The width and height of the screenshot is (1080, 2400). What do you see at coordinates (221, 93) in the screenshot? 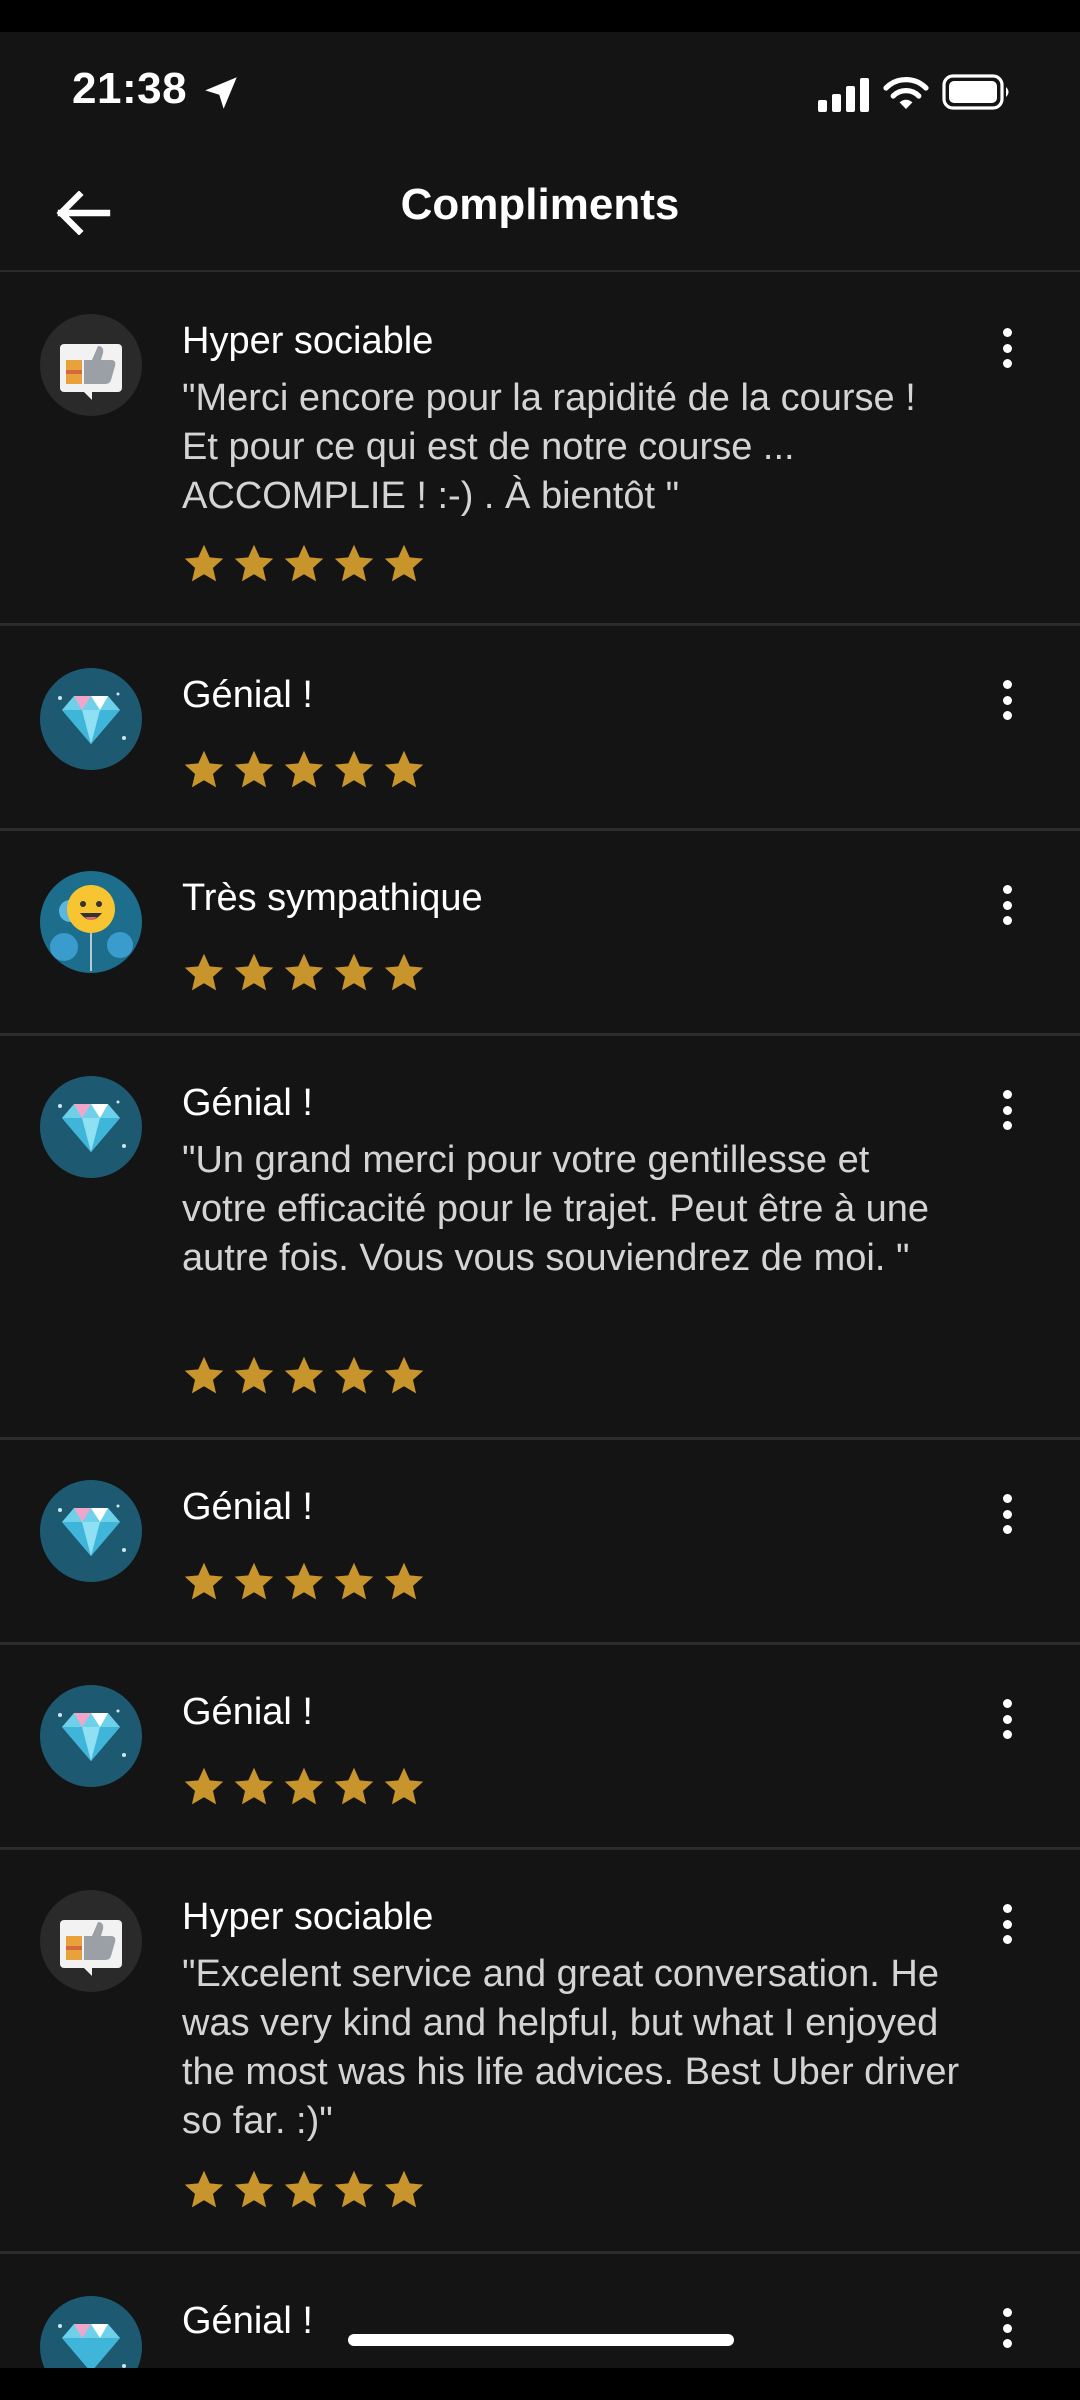
I see `location-arrow-icon` at bounding box center [221, 93].